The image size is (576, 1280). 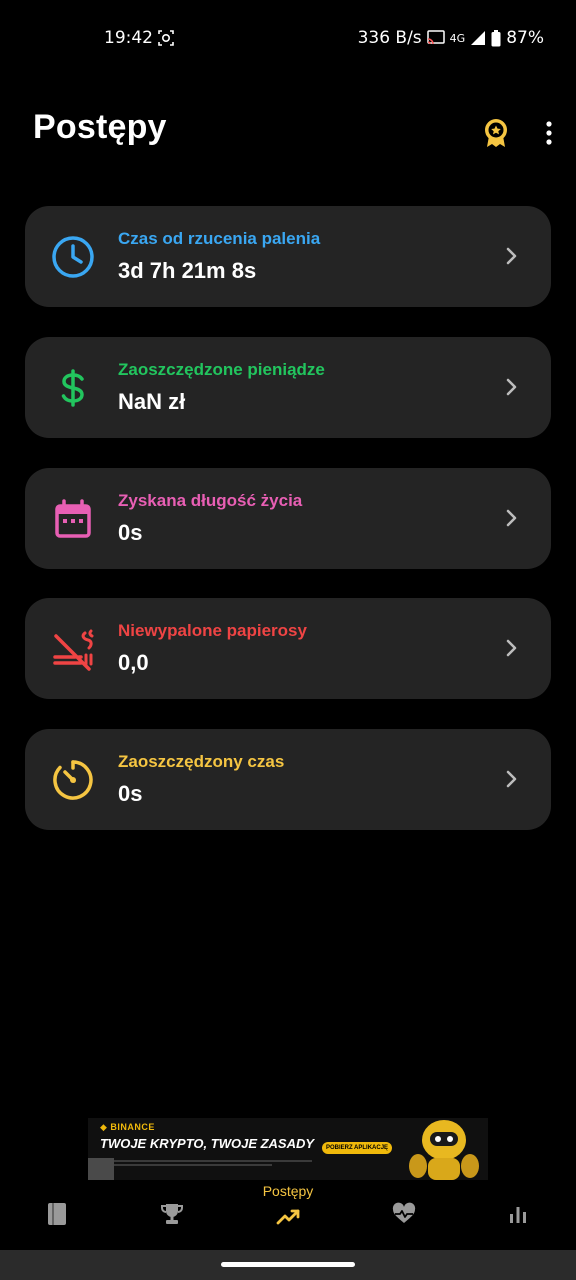 What do you see at coordinates (435, 37) in the screenshot?
I see `cast-icon` at bounding box center [435, 37].